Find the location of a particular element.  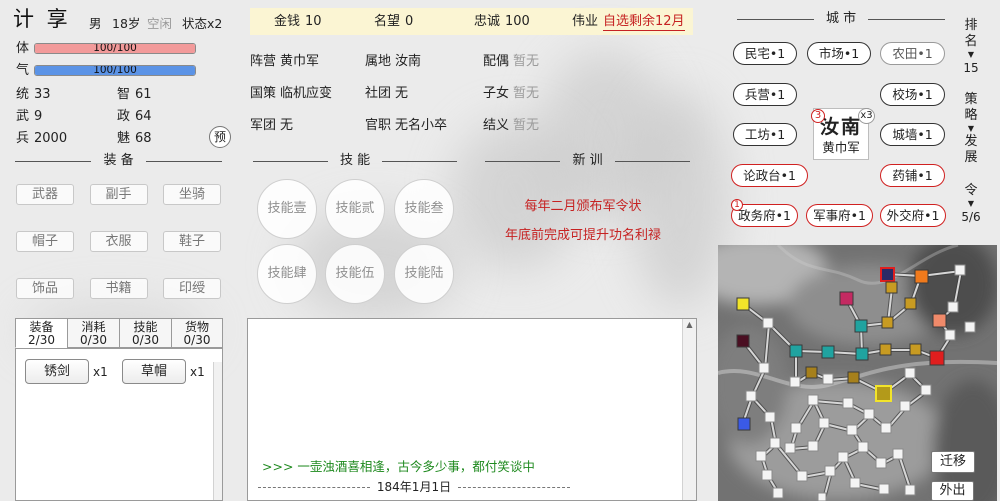

tab-consumables: 消耗 0/30 is located at coordinates (93, 333).